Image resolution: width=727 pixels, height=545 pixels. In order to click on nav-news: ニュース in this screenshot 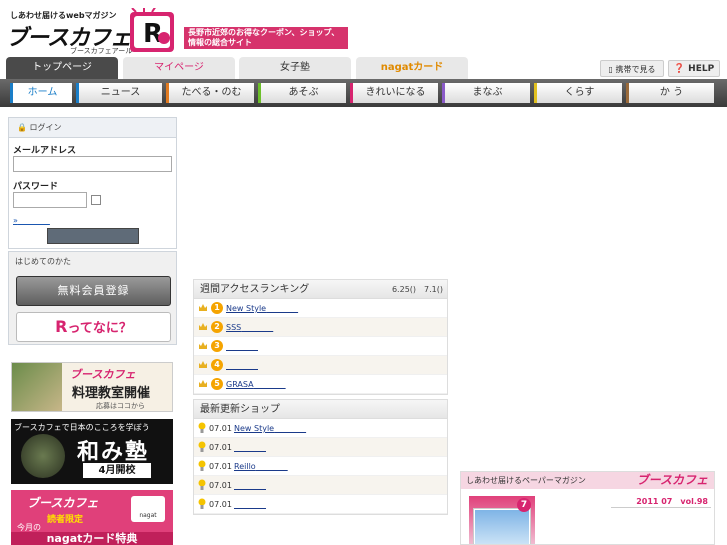, I will do `click(119, 93)`.